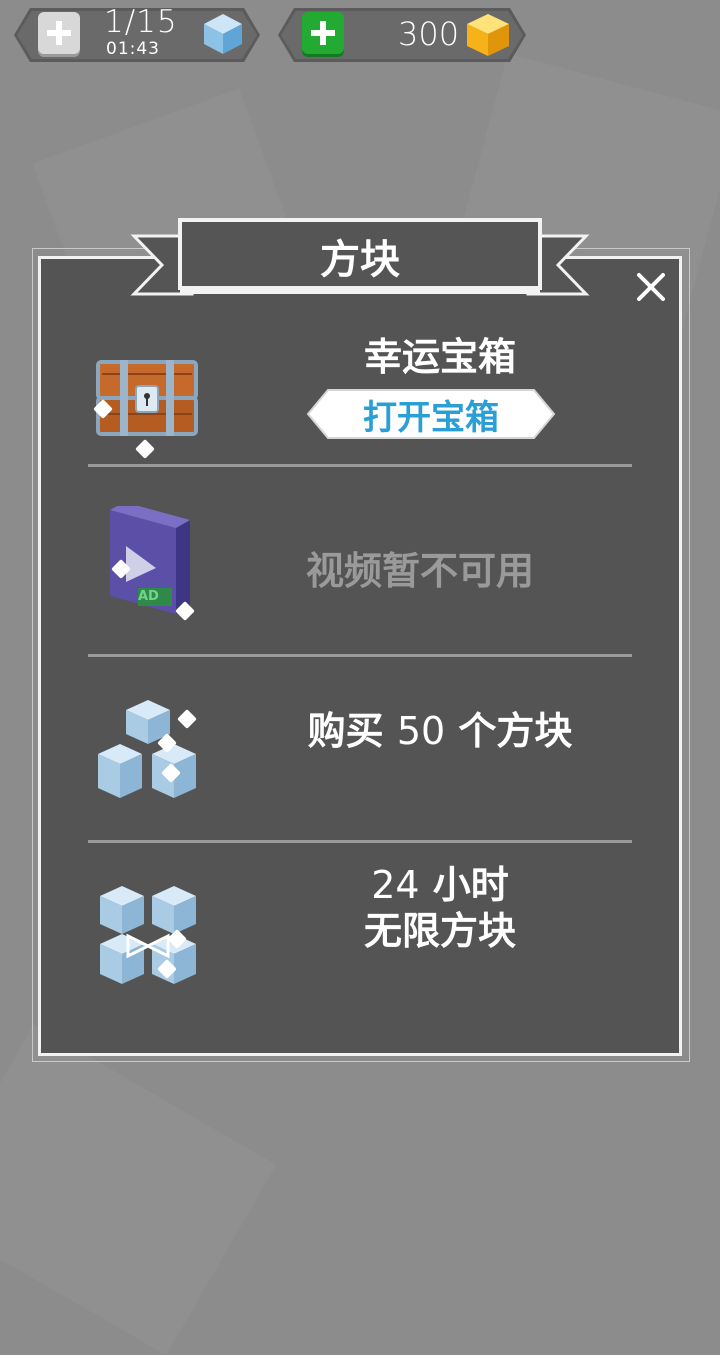 Image resolution: width=720 pixels, height=1355 pixels. I want to click on unlimited-label: 无限方块, so click(439, 931).